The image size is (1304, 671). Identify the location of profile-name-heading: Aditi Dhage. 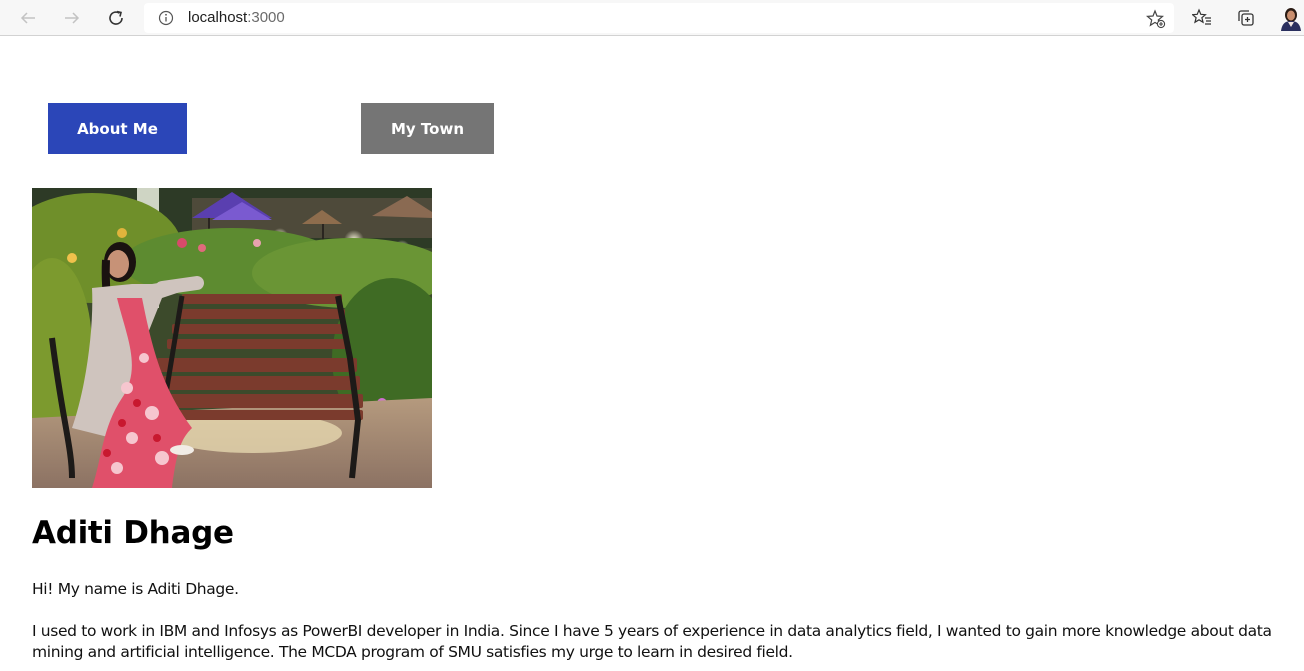
(133, 533).